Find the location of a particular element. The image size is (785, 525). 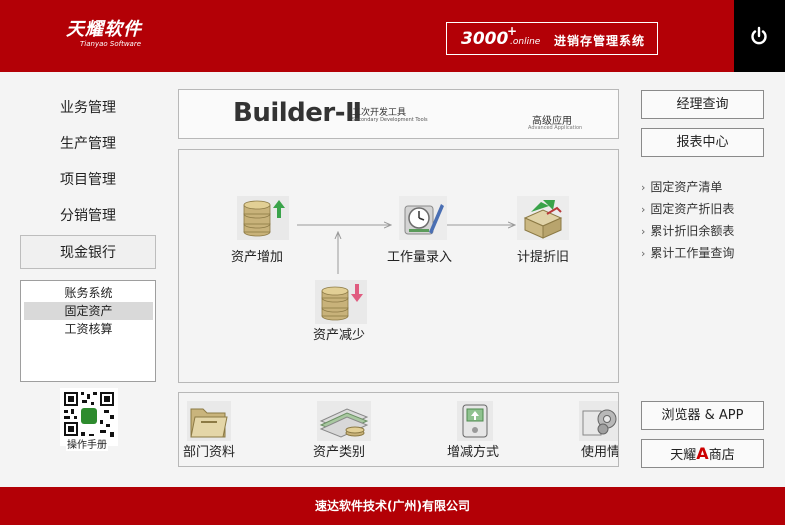

clock-pen-icon is located at coordinates (423, 218).